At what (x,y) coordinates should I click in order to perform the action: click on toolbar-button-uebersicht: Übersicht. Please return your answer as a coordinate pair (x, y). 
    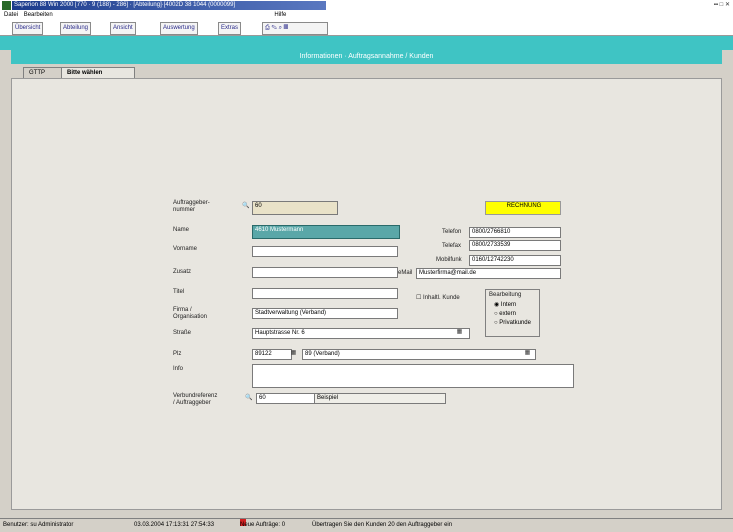
    Looking at the image, I should click on (28, 28).